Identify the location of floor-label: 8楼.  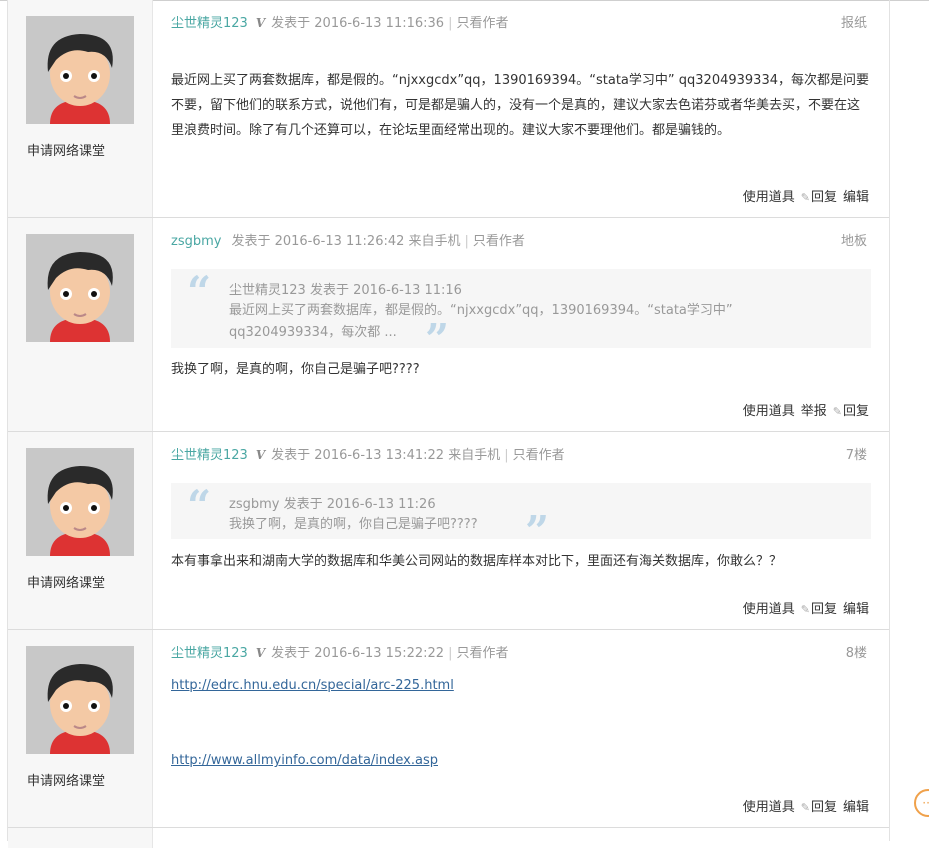
(856, 651).